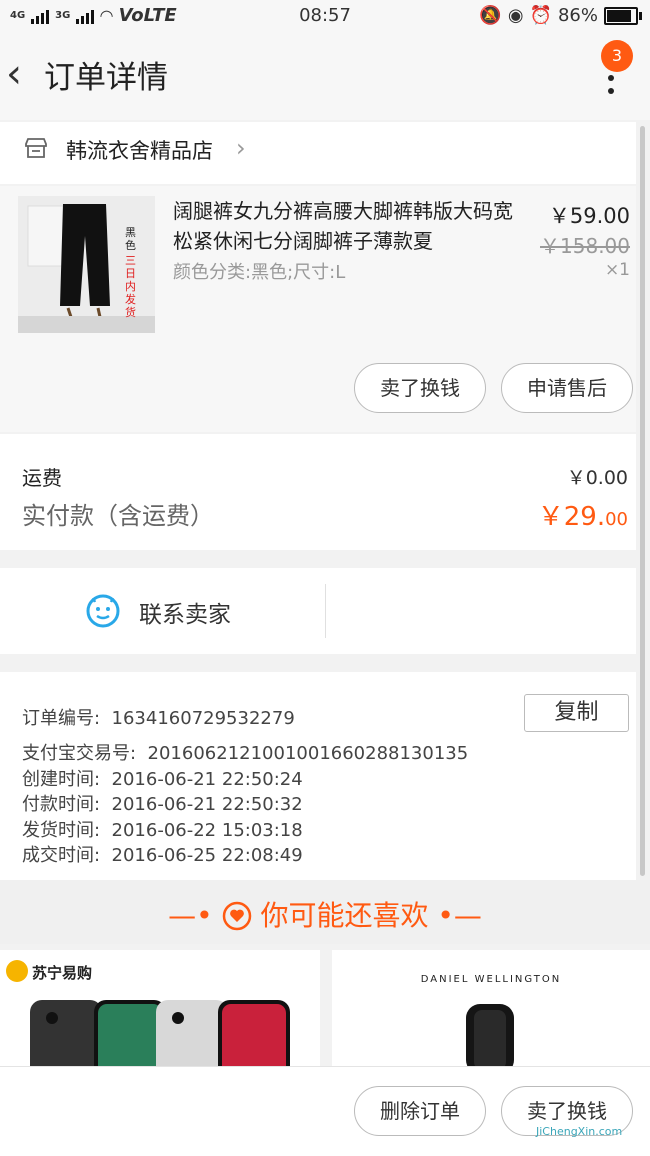 The image size is (650, 1156). I want to click on product-sku: 颜色分类:黑色;尺寸:L, so click(259, 272).